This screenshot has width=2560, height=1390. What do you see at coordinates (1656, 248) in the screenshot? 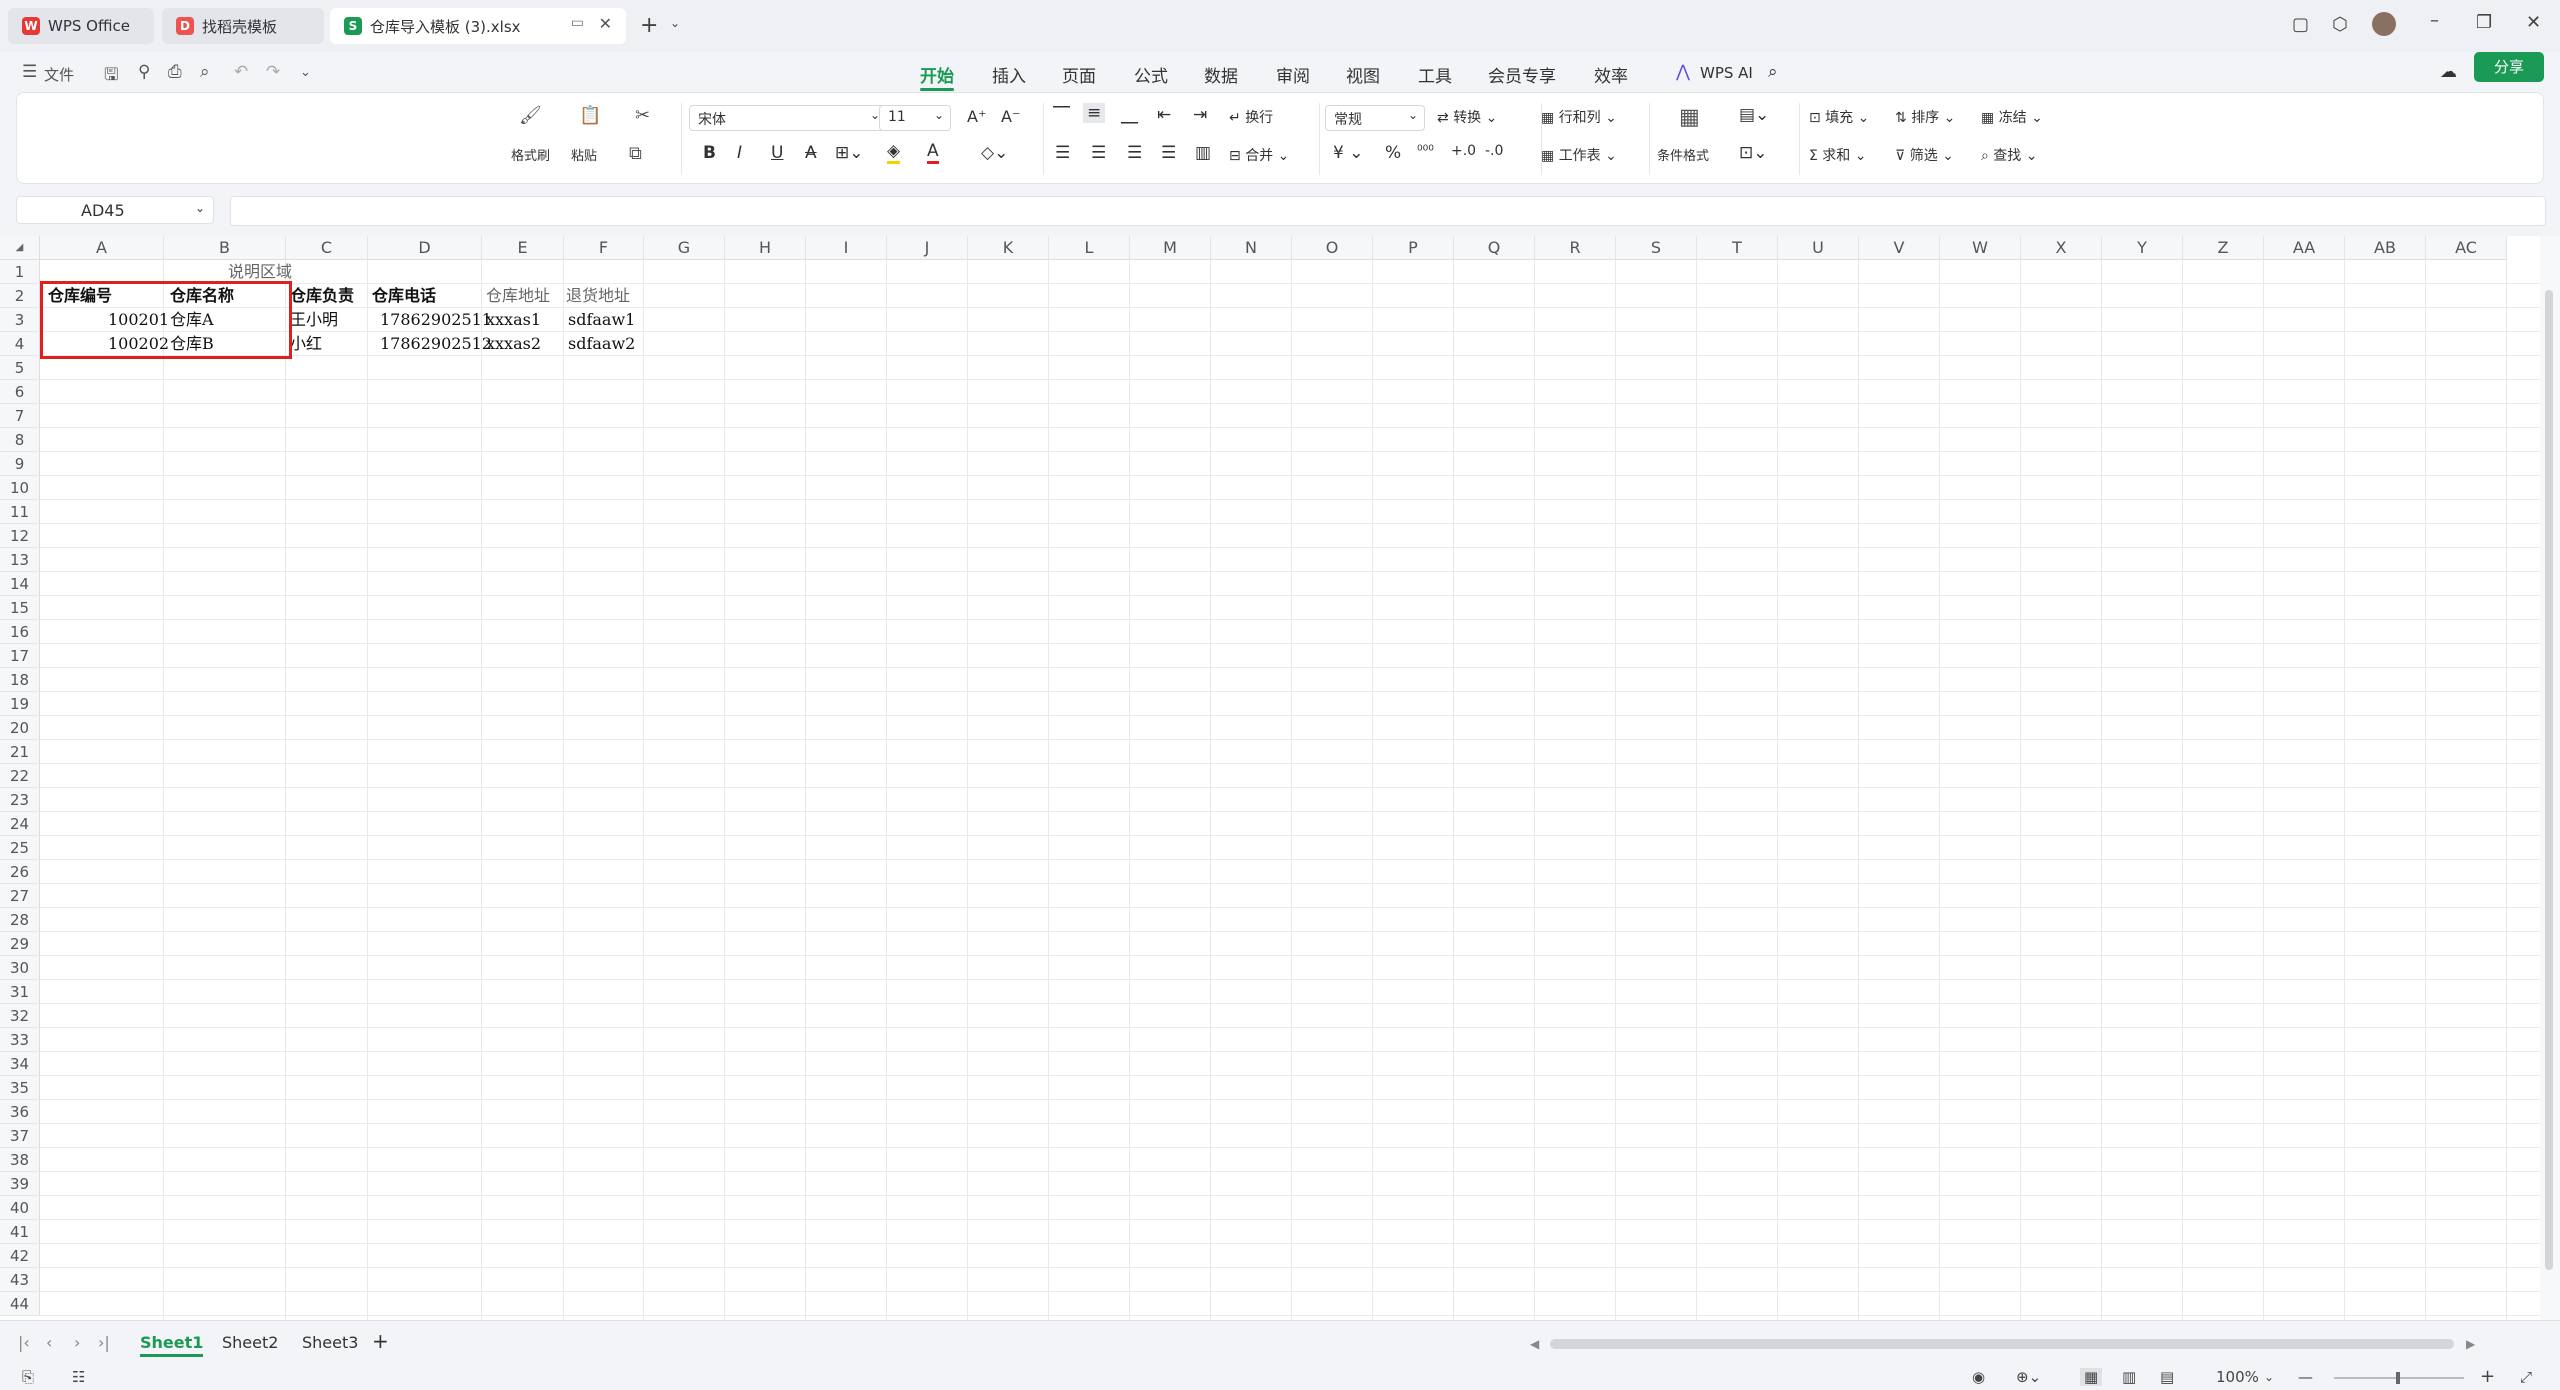
I see `column-header-S: S` at bounding box center [1656, 248].